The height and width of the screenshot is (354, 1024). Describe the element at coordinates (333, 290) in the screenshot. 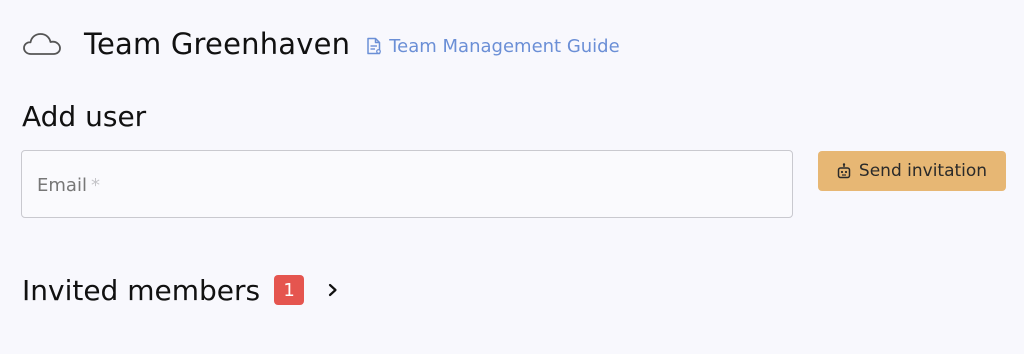

I see `chevron-right-icon` at that location.